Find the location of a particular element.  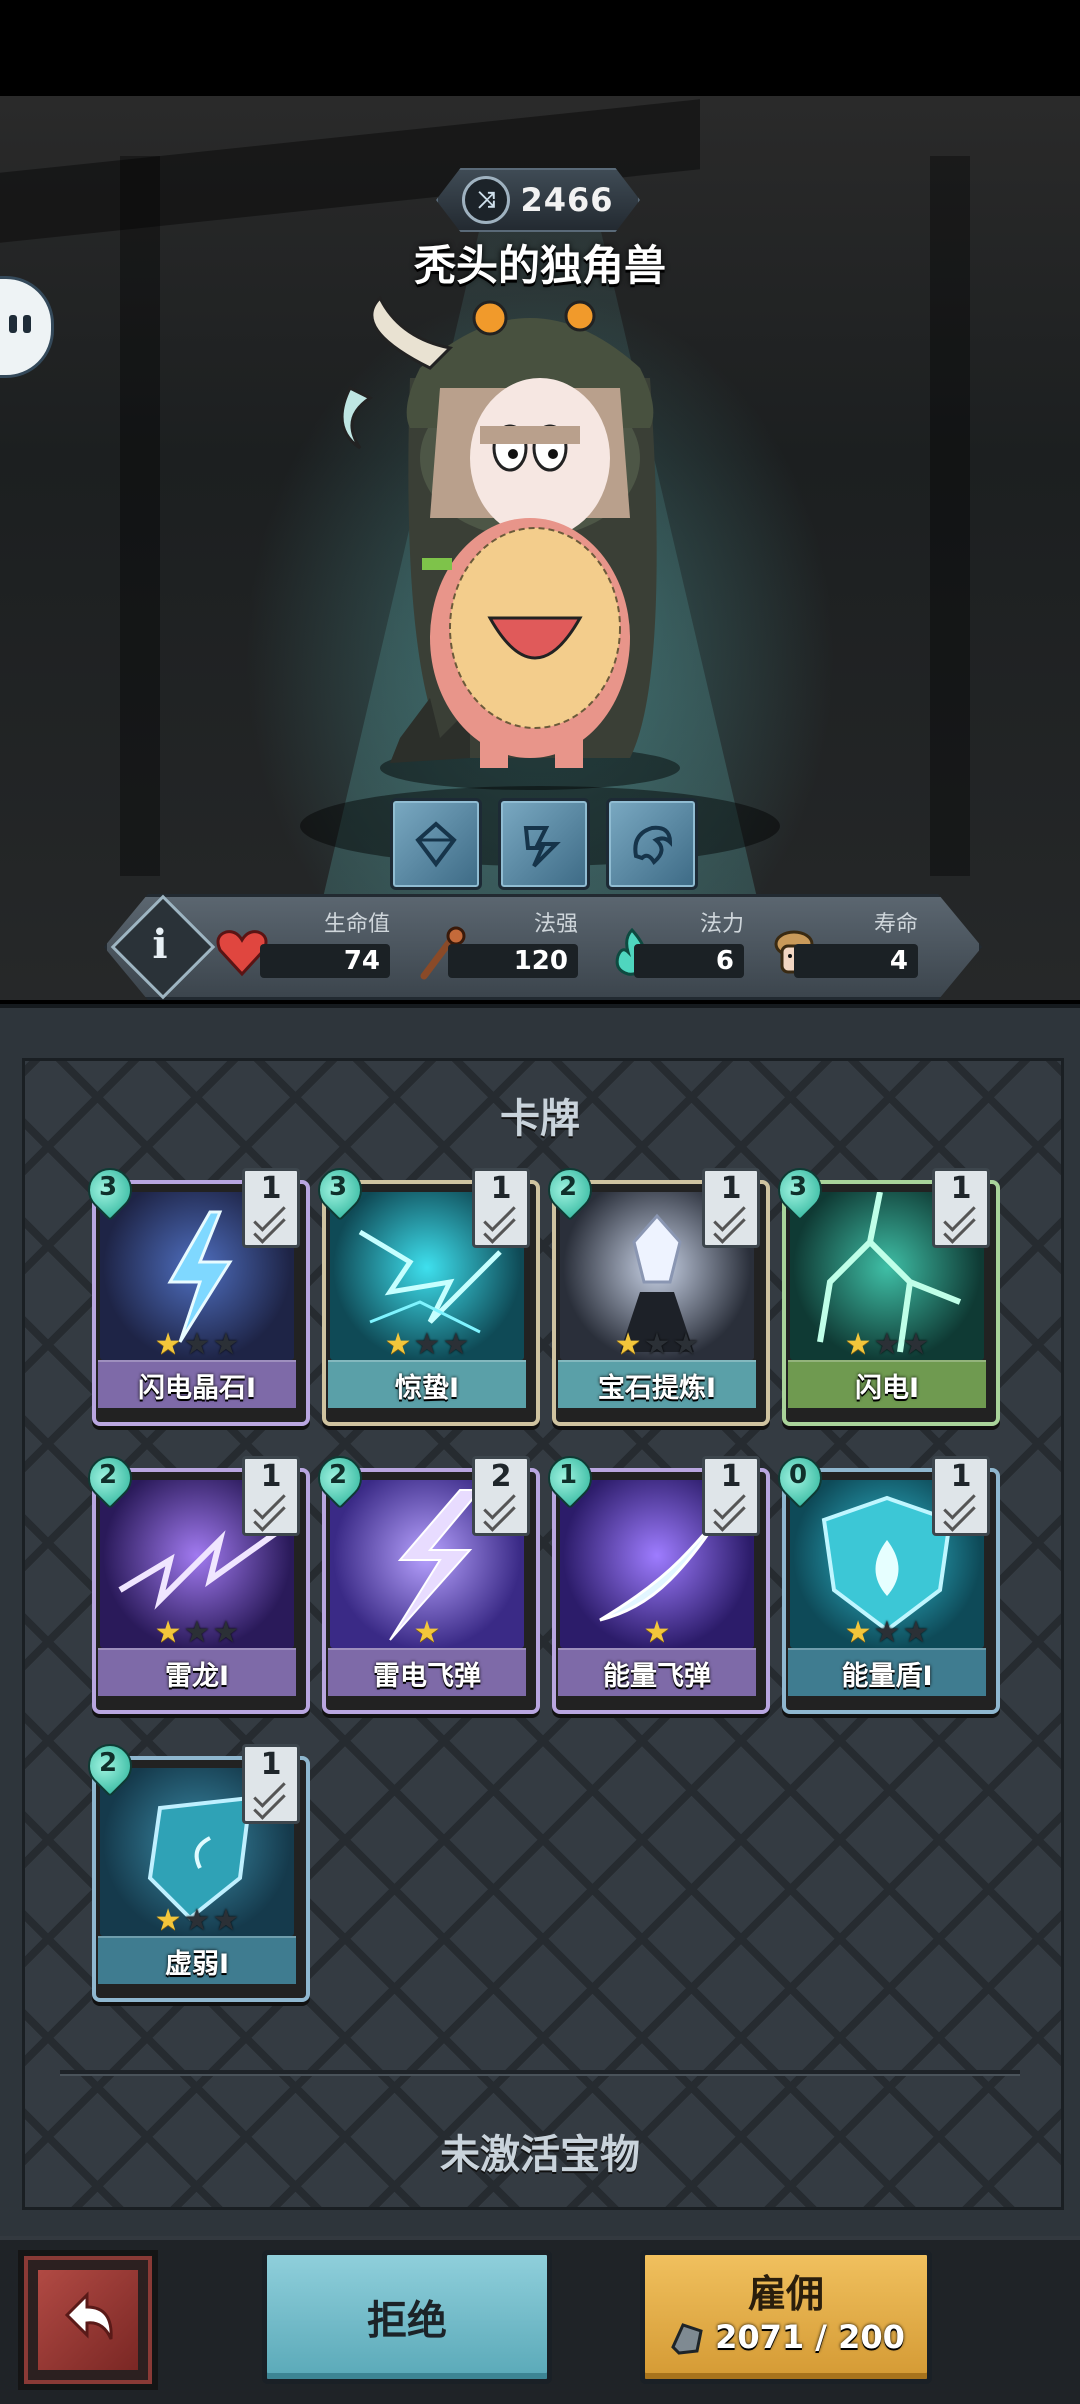

card-name: 能量飞弹 is located at coordinates (657, 1672).